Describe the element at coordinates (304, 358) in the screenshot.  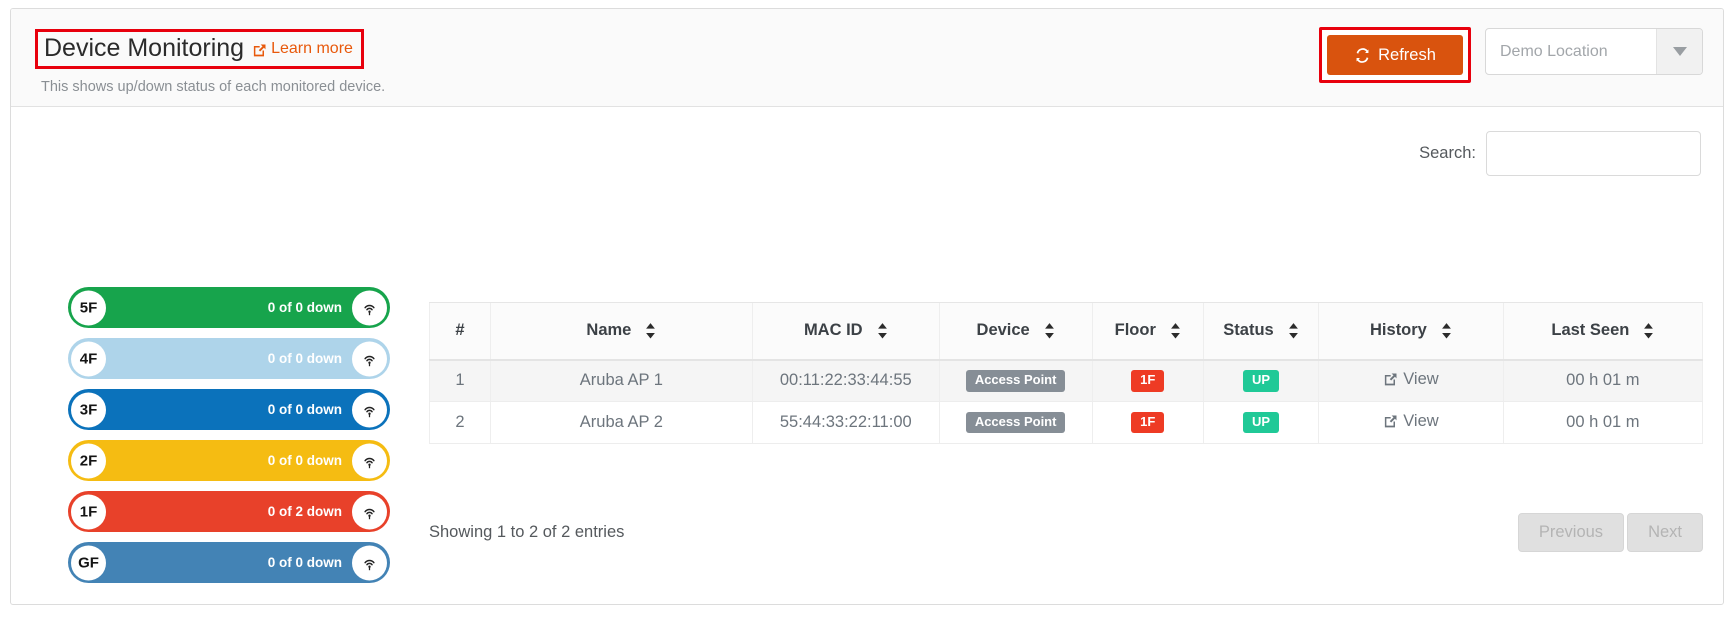
I see `floor-count-4f: 0 of 0 down` at that location.